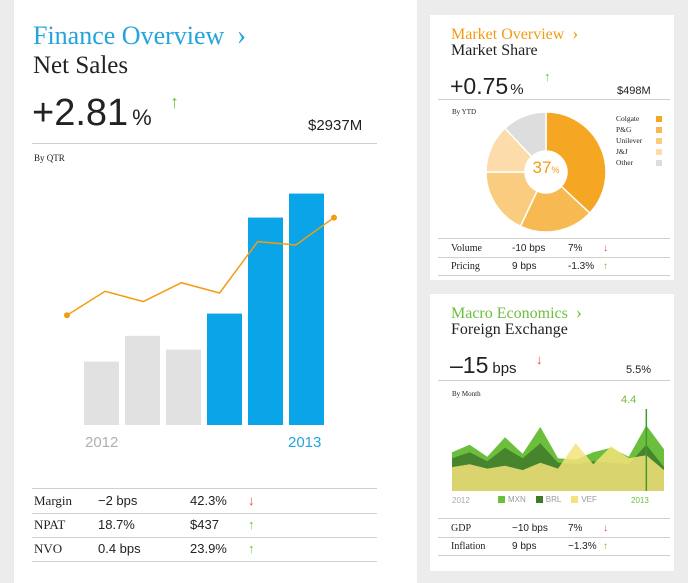 Image resolution: width=688 pixels, height=583 pixels. What do you see at coordinates (508, 34) in the screenshot?
I see `market-section-title: Market Overview` at bounding box center [508, 34].